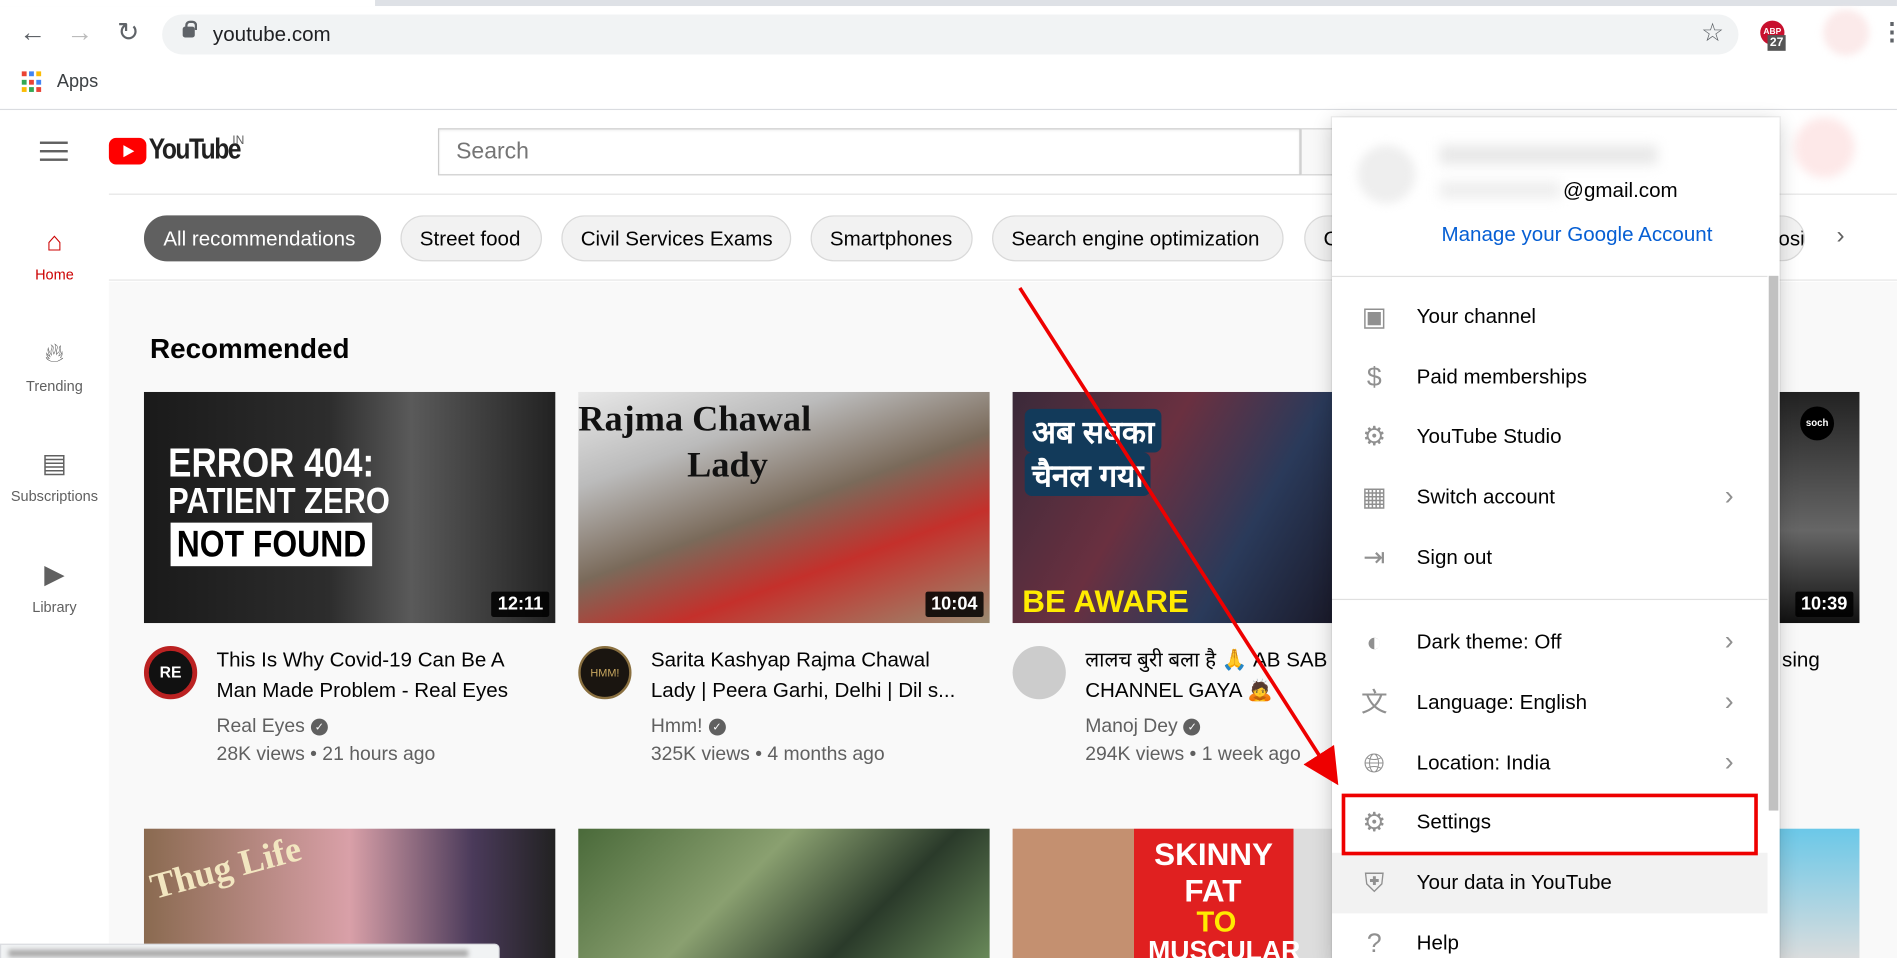  Describe the element at coordinates (250, 950) in the screenshot. I see `status-bar` at that location.